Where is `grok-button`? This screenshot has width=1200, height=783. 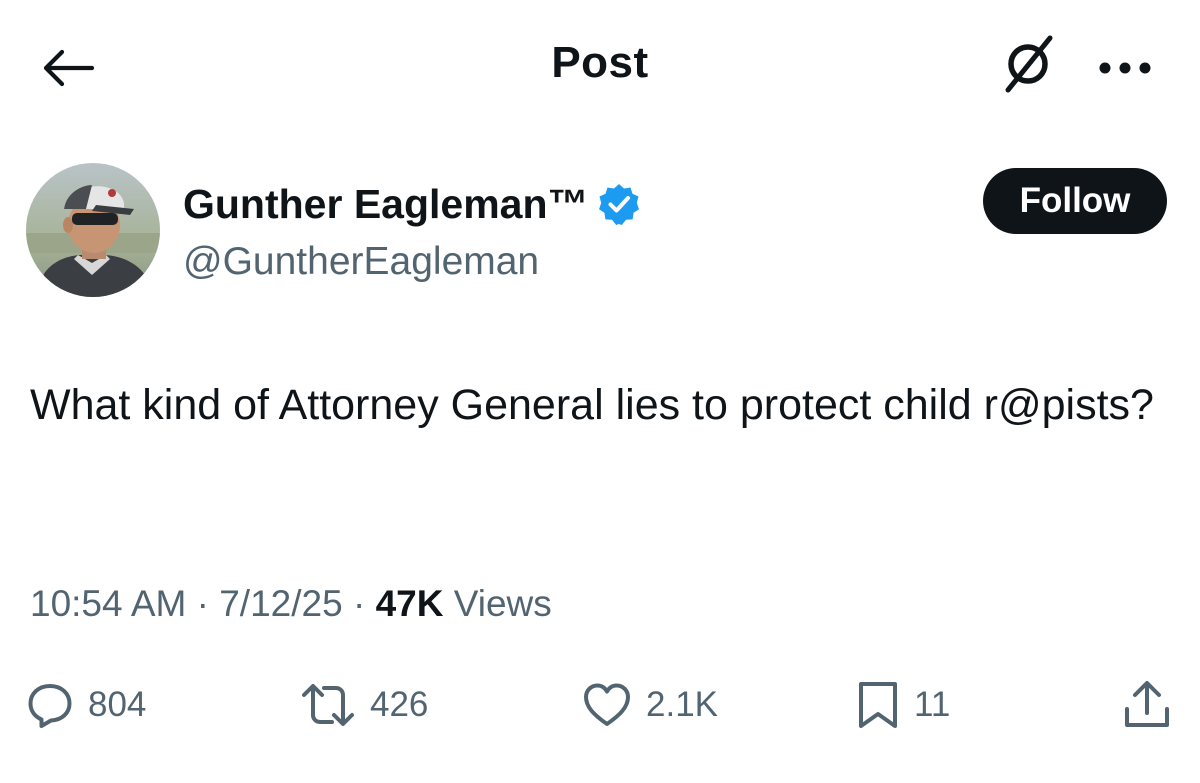
grok-button is located at coordinates (1028, 64).